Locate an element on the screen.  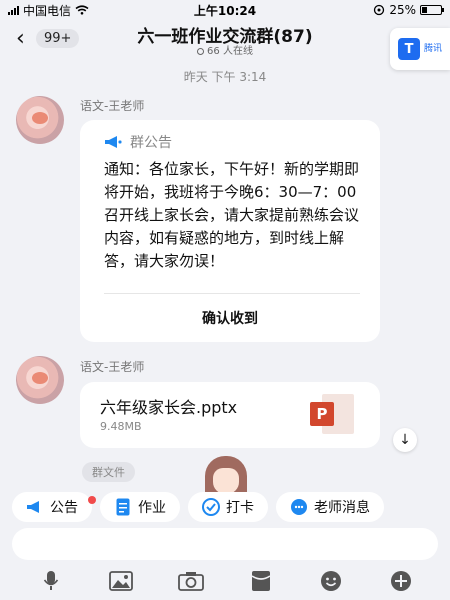
online-count: 66 人在线 is located at coordinates (225, 49).